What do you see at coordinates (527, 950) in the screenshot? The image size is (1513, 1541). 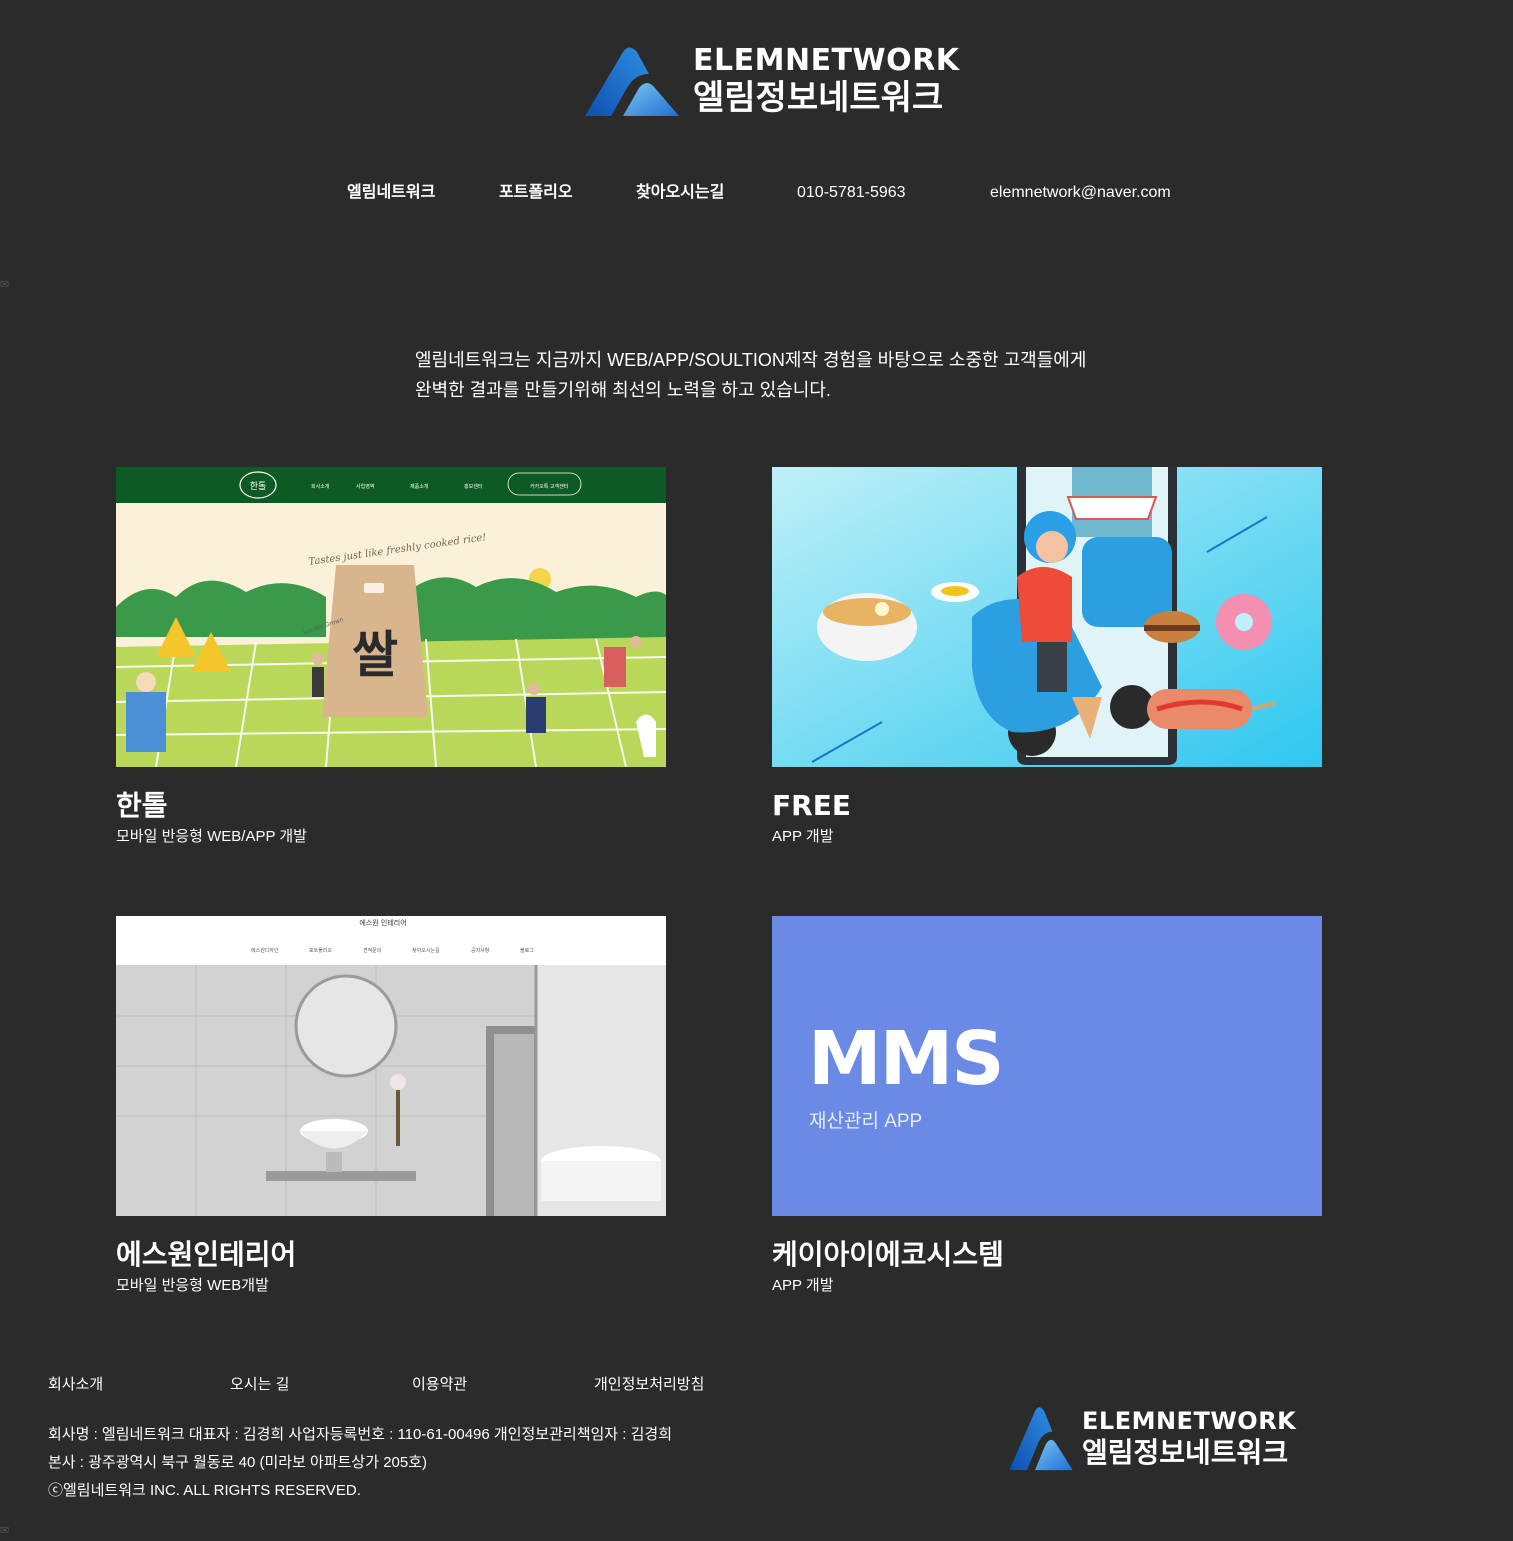 I see `sone-nav-6: 블로그` at bounding box center [527, 950].